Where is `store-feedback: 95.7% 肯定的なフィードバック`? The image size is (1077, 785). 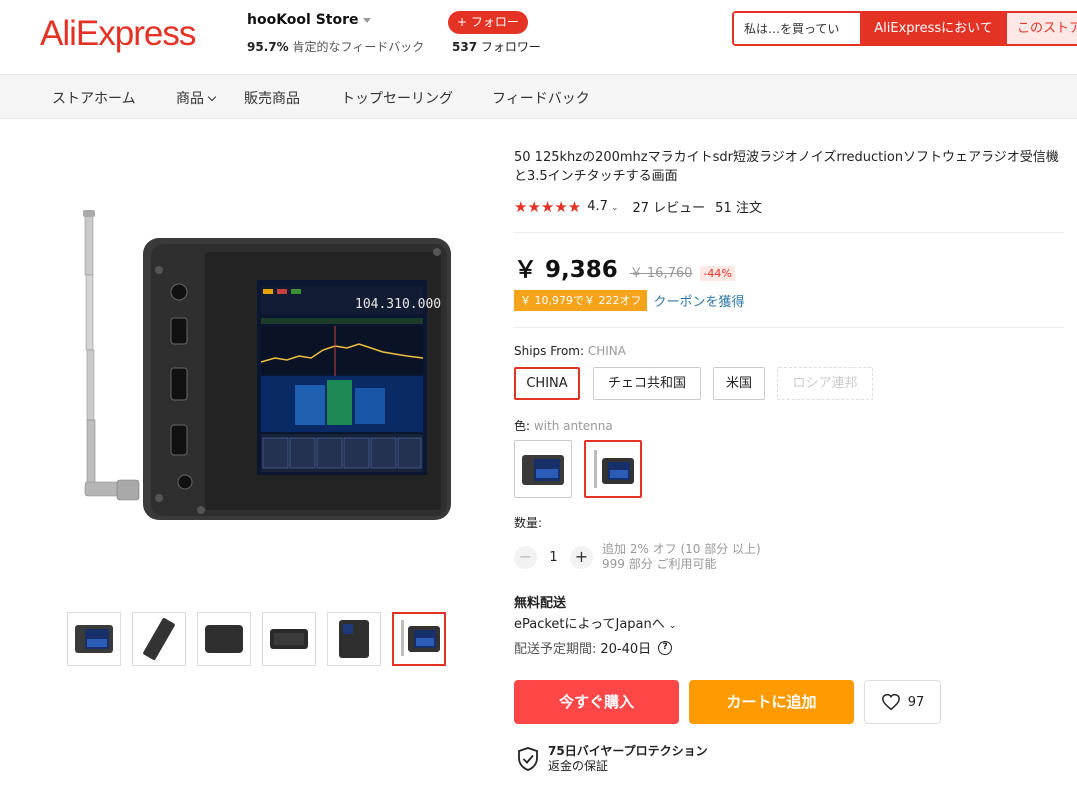 store-feedback: 95.7% 肯定的なフィードバック is located at coordinates (335, 46).